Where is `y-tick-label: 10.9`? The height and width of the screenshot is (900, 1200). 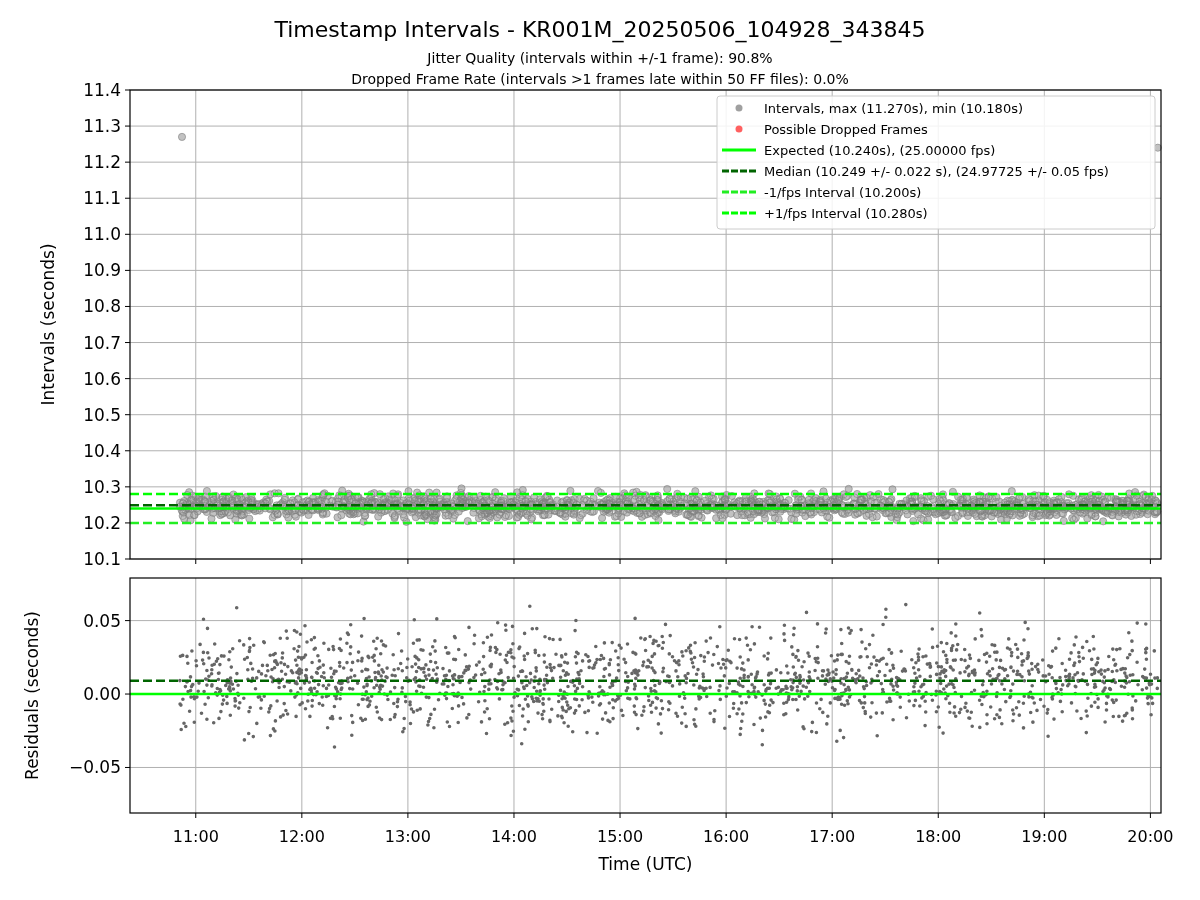
y-tick-label: 10.9 is located at coordinates (102, 270).